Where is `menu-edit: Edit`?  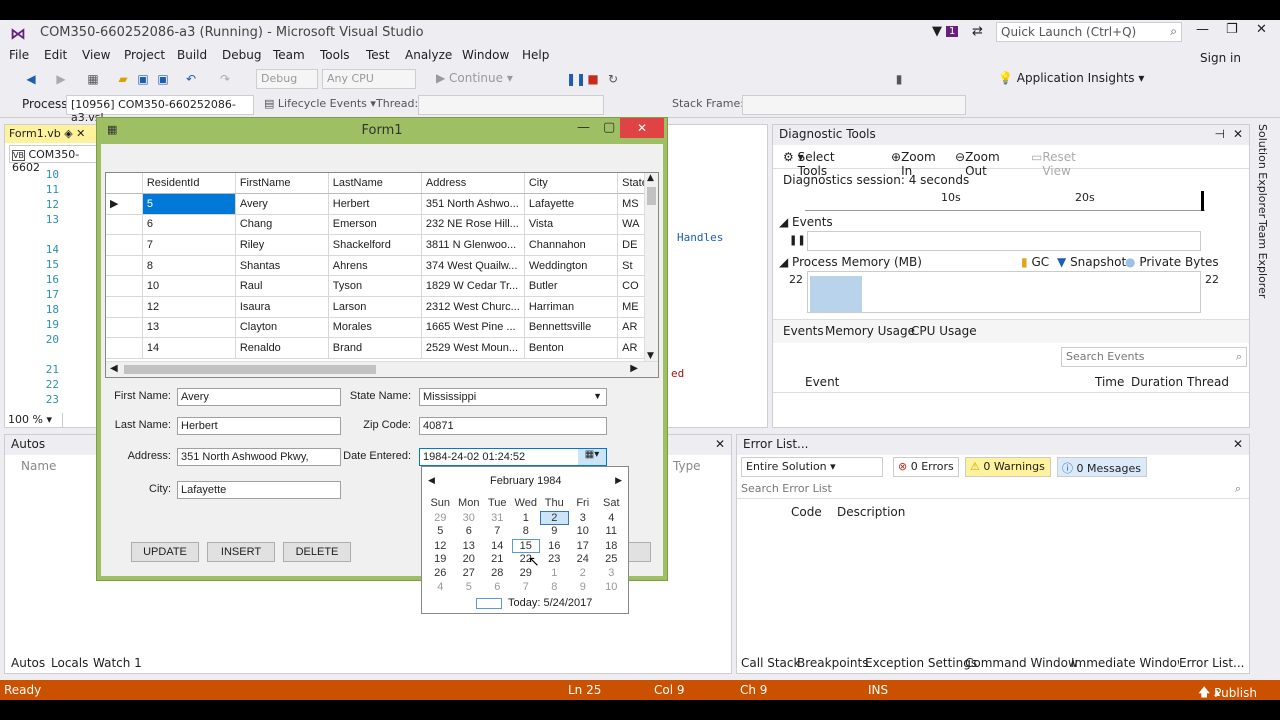 menu-edit: Edit is located at coordinates (55, 55).